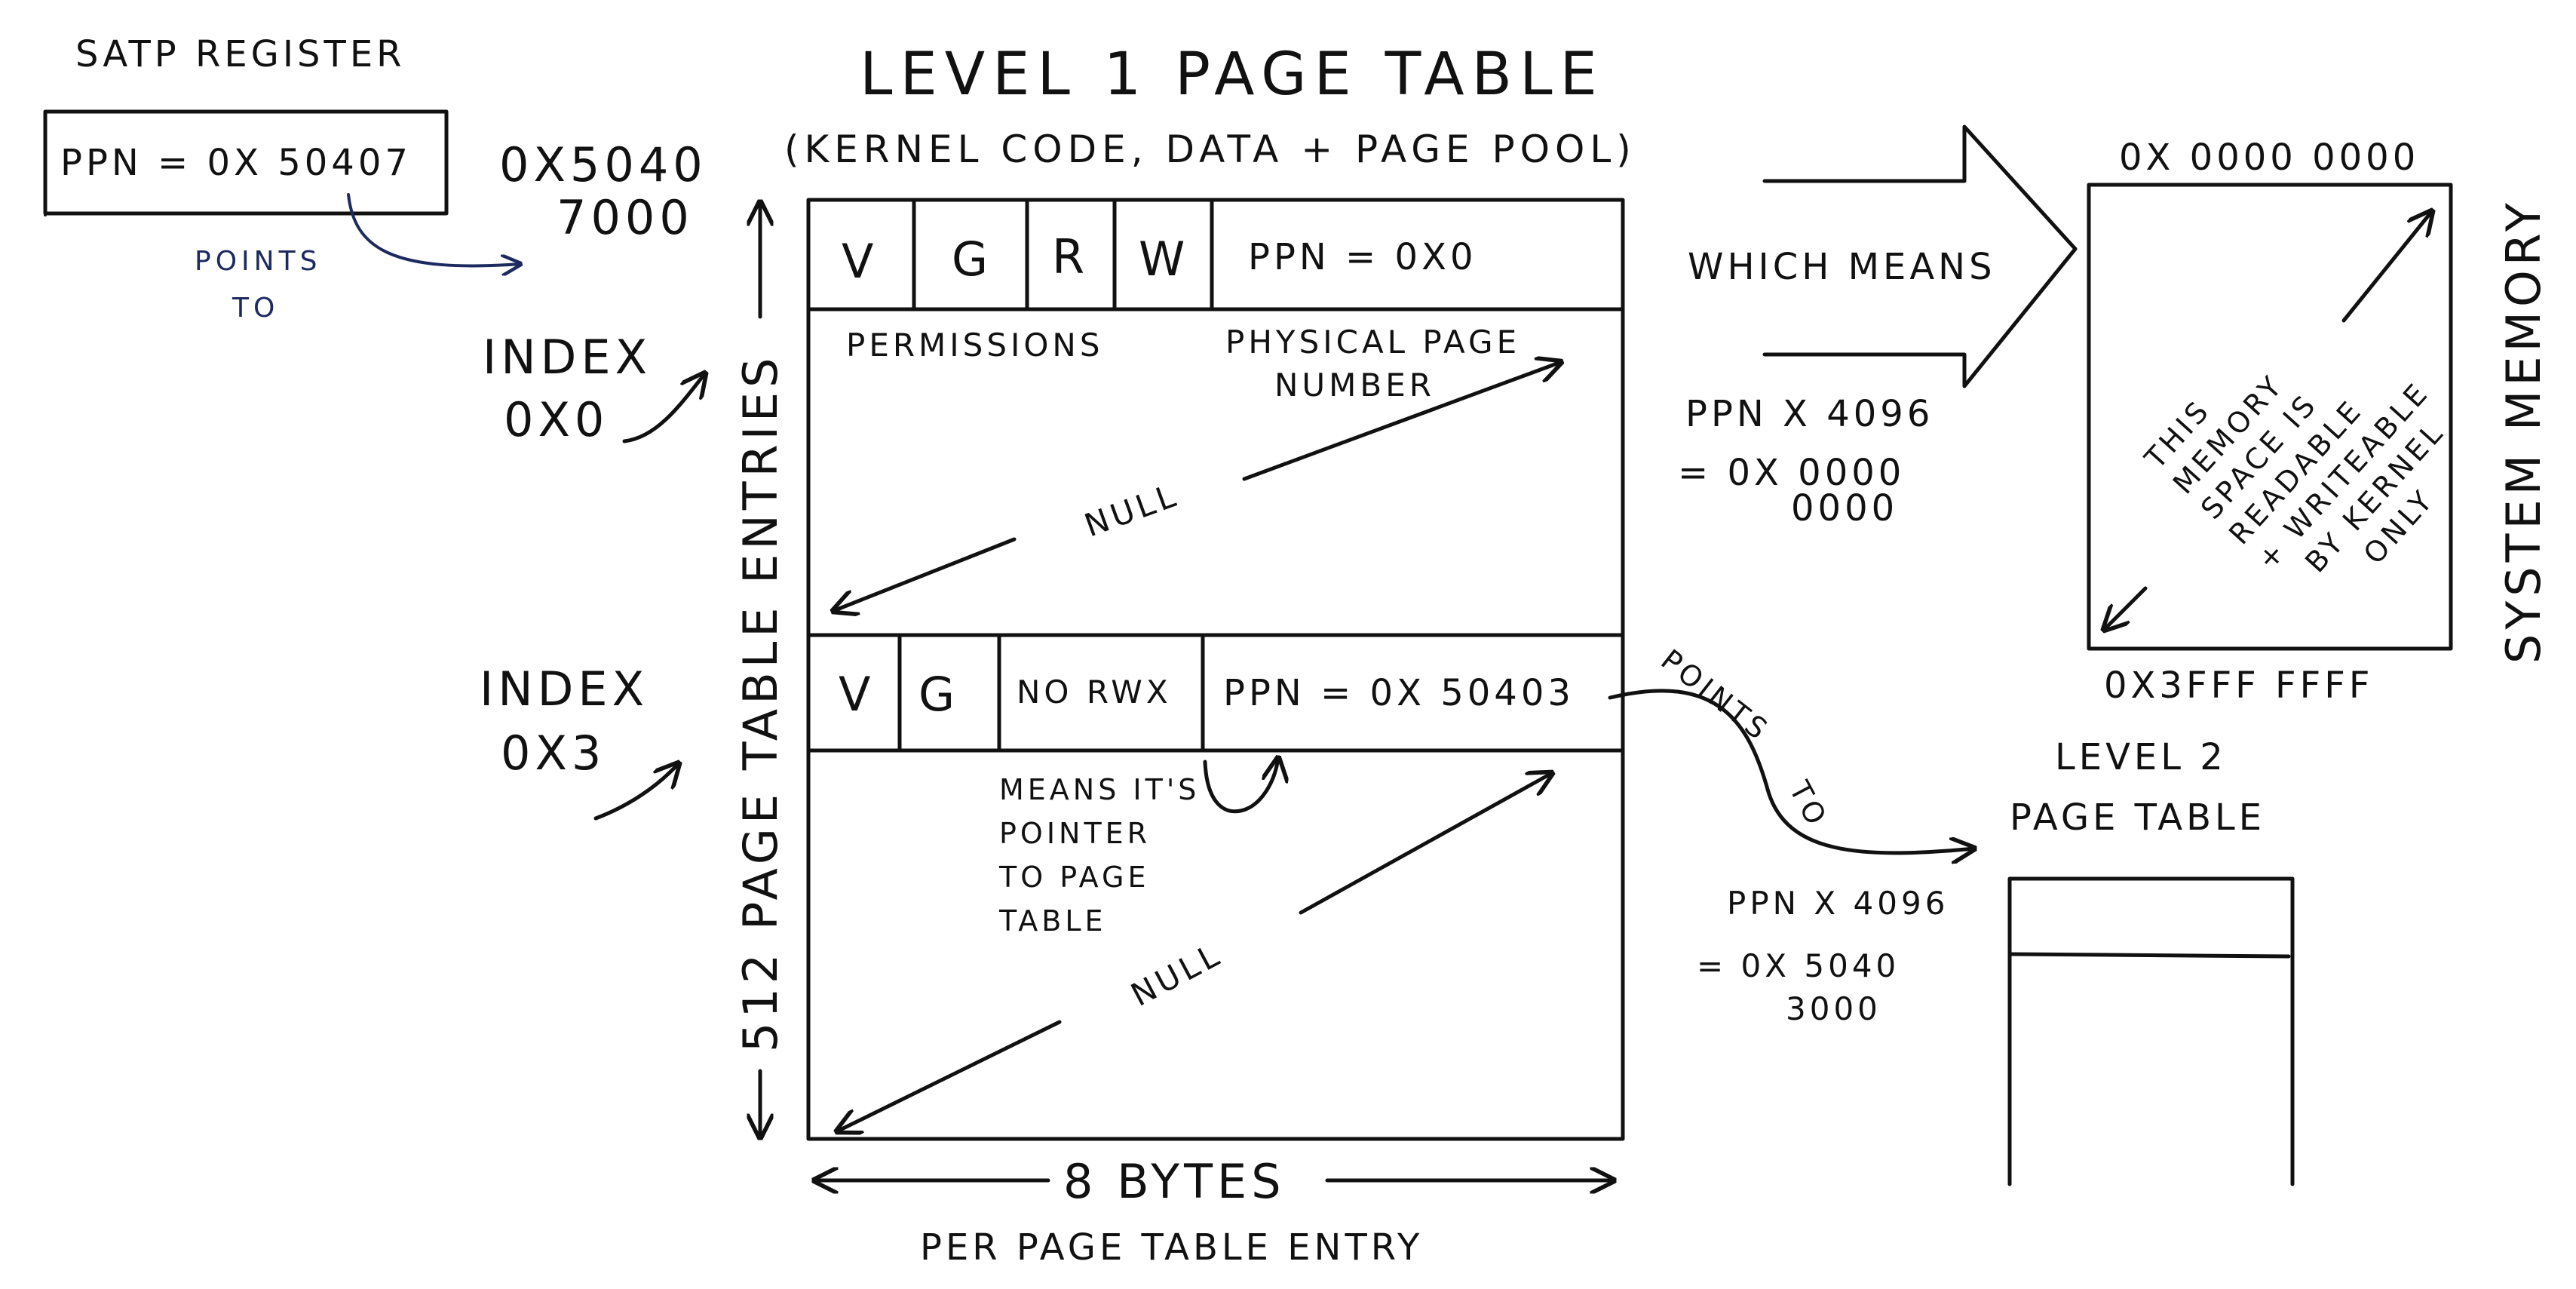 This screenshot has width=2576, height=1289. What do you see at coordinates (1791, 771) in the screenshot?
I see `entry3-pointer-arrow` at bounding box center [1791, 771].